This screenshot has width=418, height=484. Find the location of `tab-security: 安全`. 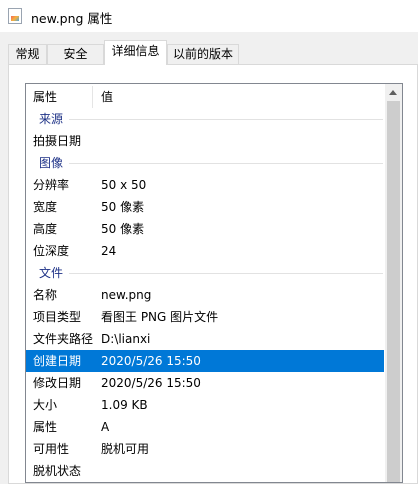

tab-security: 安全 is located at coordinates (75, 54).